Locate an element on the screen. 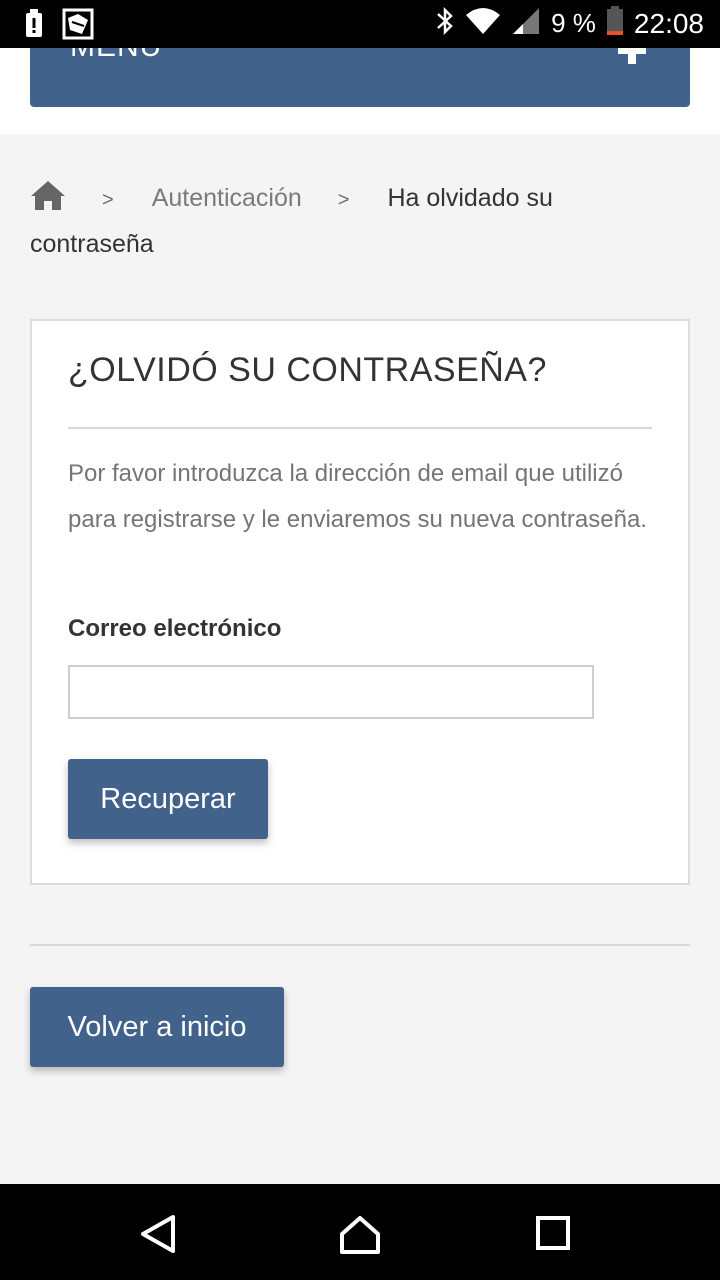  signal-icon is located at coordinates (526, 23).